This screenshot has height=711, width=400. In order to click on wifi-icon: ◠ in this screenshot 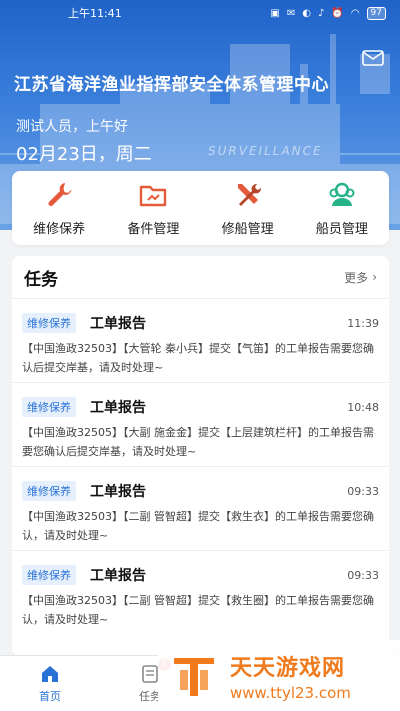, I will do `click(355, 13)`.